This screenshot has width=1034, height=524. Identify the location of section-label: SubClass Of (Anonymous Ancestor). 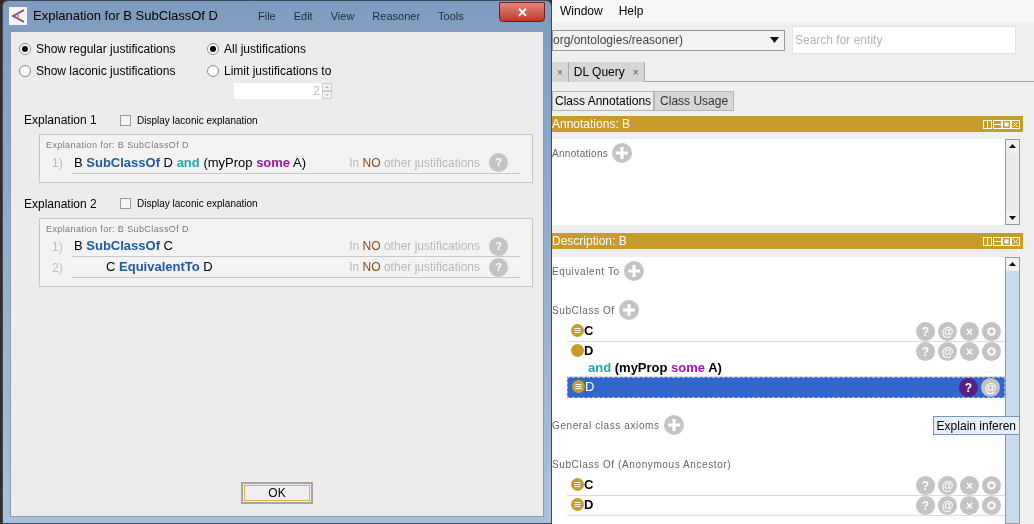
(642, 464).